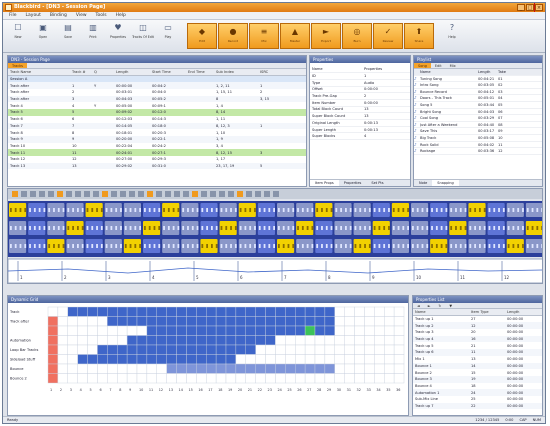 The height and width of the screenshot is (426, 550). Describe the element at coordinates (423, 183) in the screenshot. I see `playlist-footer-tab: Note` at that location.